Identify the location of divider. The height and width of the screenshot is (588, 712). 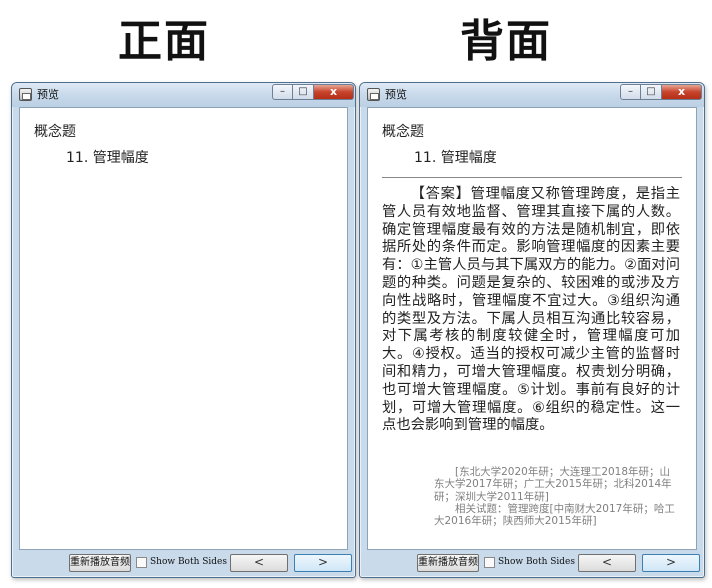
(532, 177).